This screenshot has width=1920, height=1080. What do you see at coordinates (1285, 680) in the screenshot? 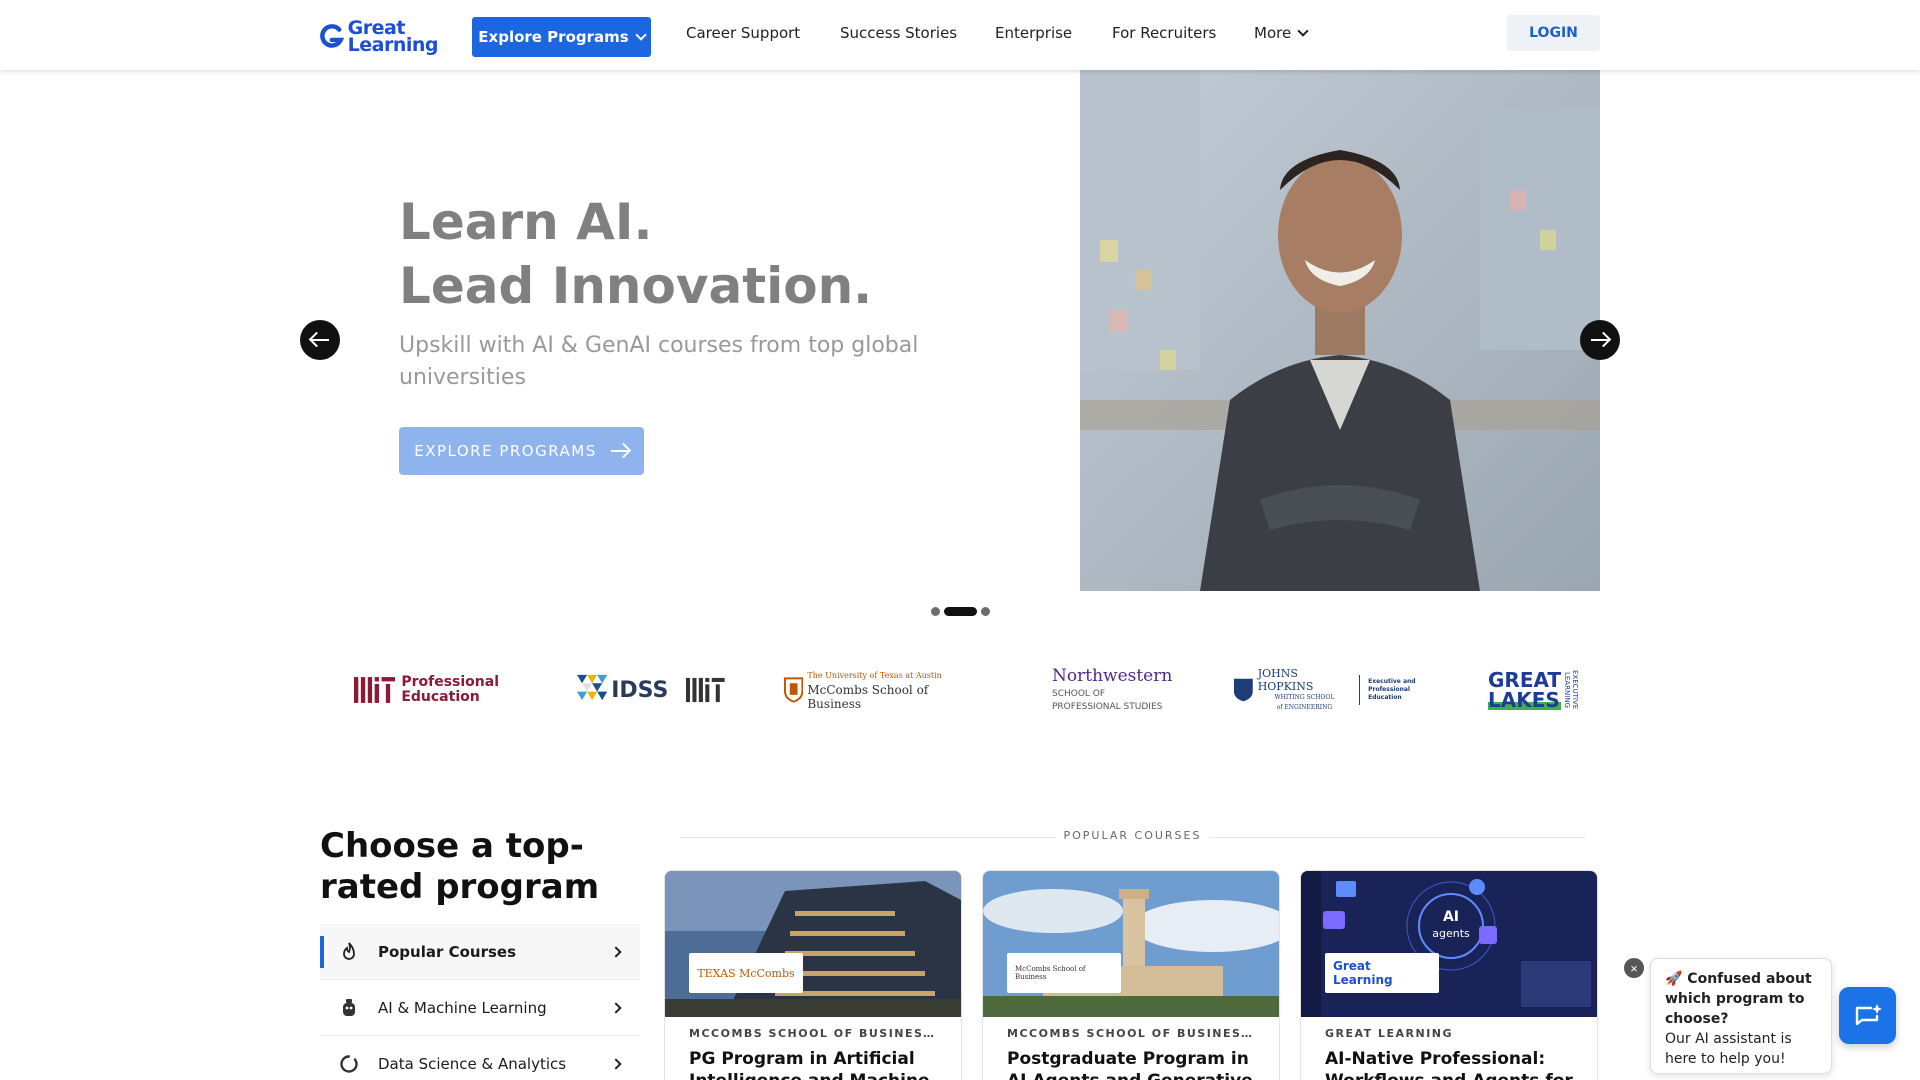
I see `jhu-line-1: JOHNS HOPKINS` at bounding box center [1285, 680].